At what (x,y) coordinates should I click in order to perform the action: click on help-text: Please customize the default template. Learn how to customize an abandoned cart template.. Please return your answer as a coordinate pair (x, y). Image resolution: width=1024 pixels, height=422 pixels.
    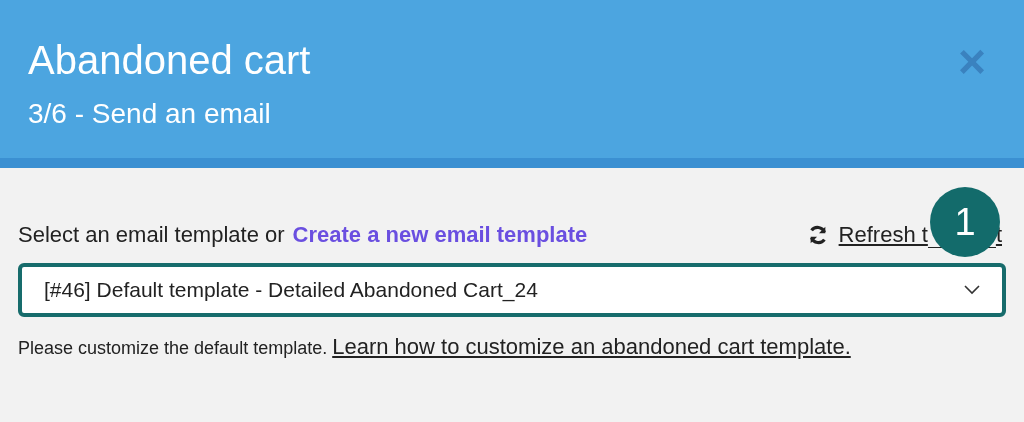
    Looking at the image, I should click on (435, 347).